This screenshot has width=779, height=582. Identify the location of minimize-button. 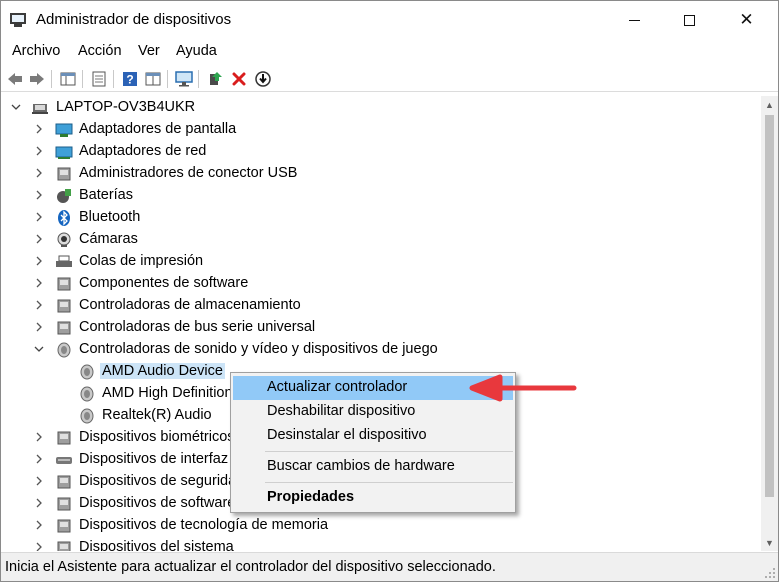
(634, 20).